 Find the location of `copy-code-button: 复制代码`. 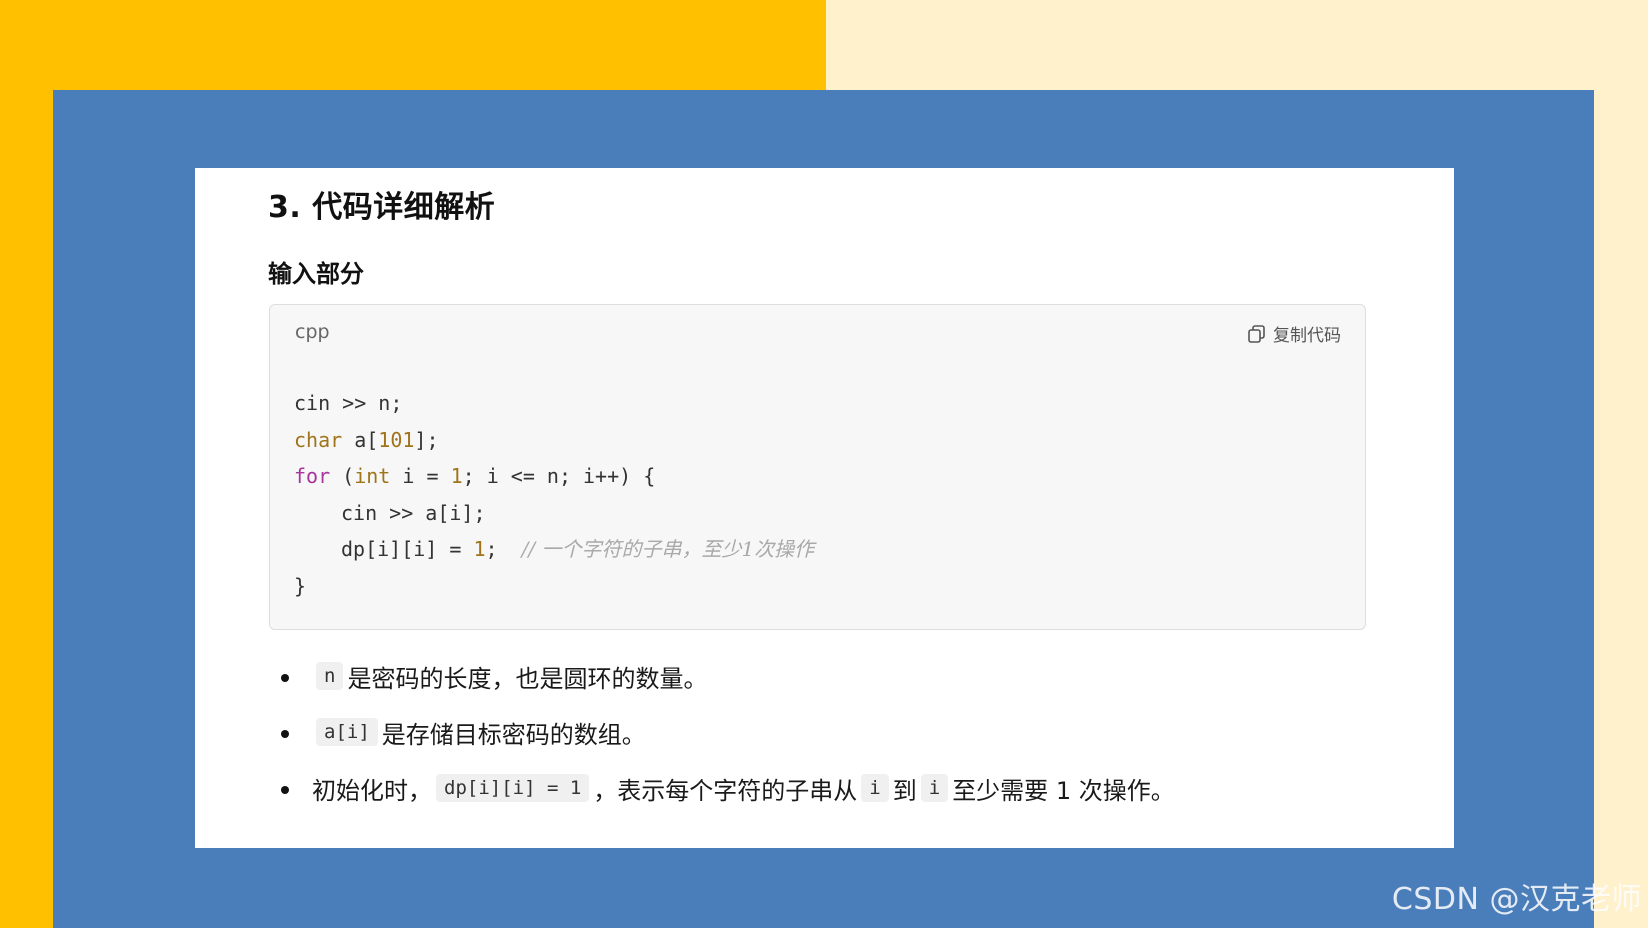

copy-code-button: 复制代码 is located at coordinates (1294, 333).